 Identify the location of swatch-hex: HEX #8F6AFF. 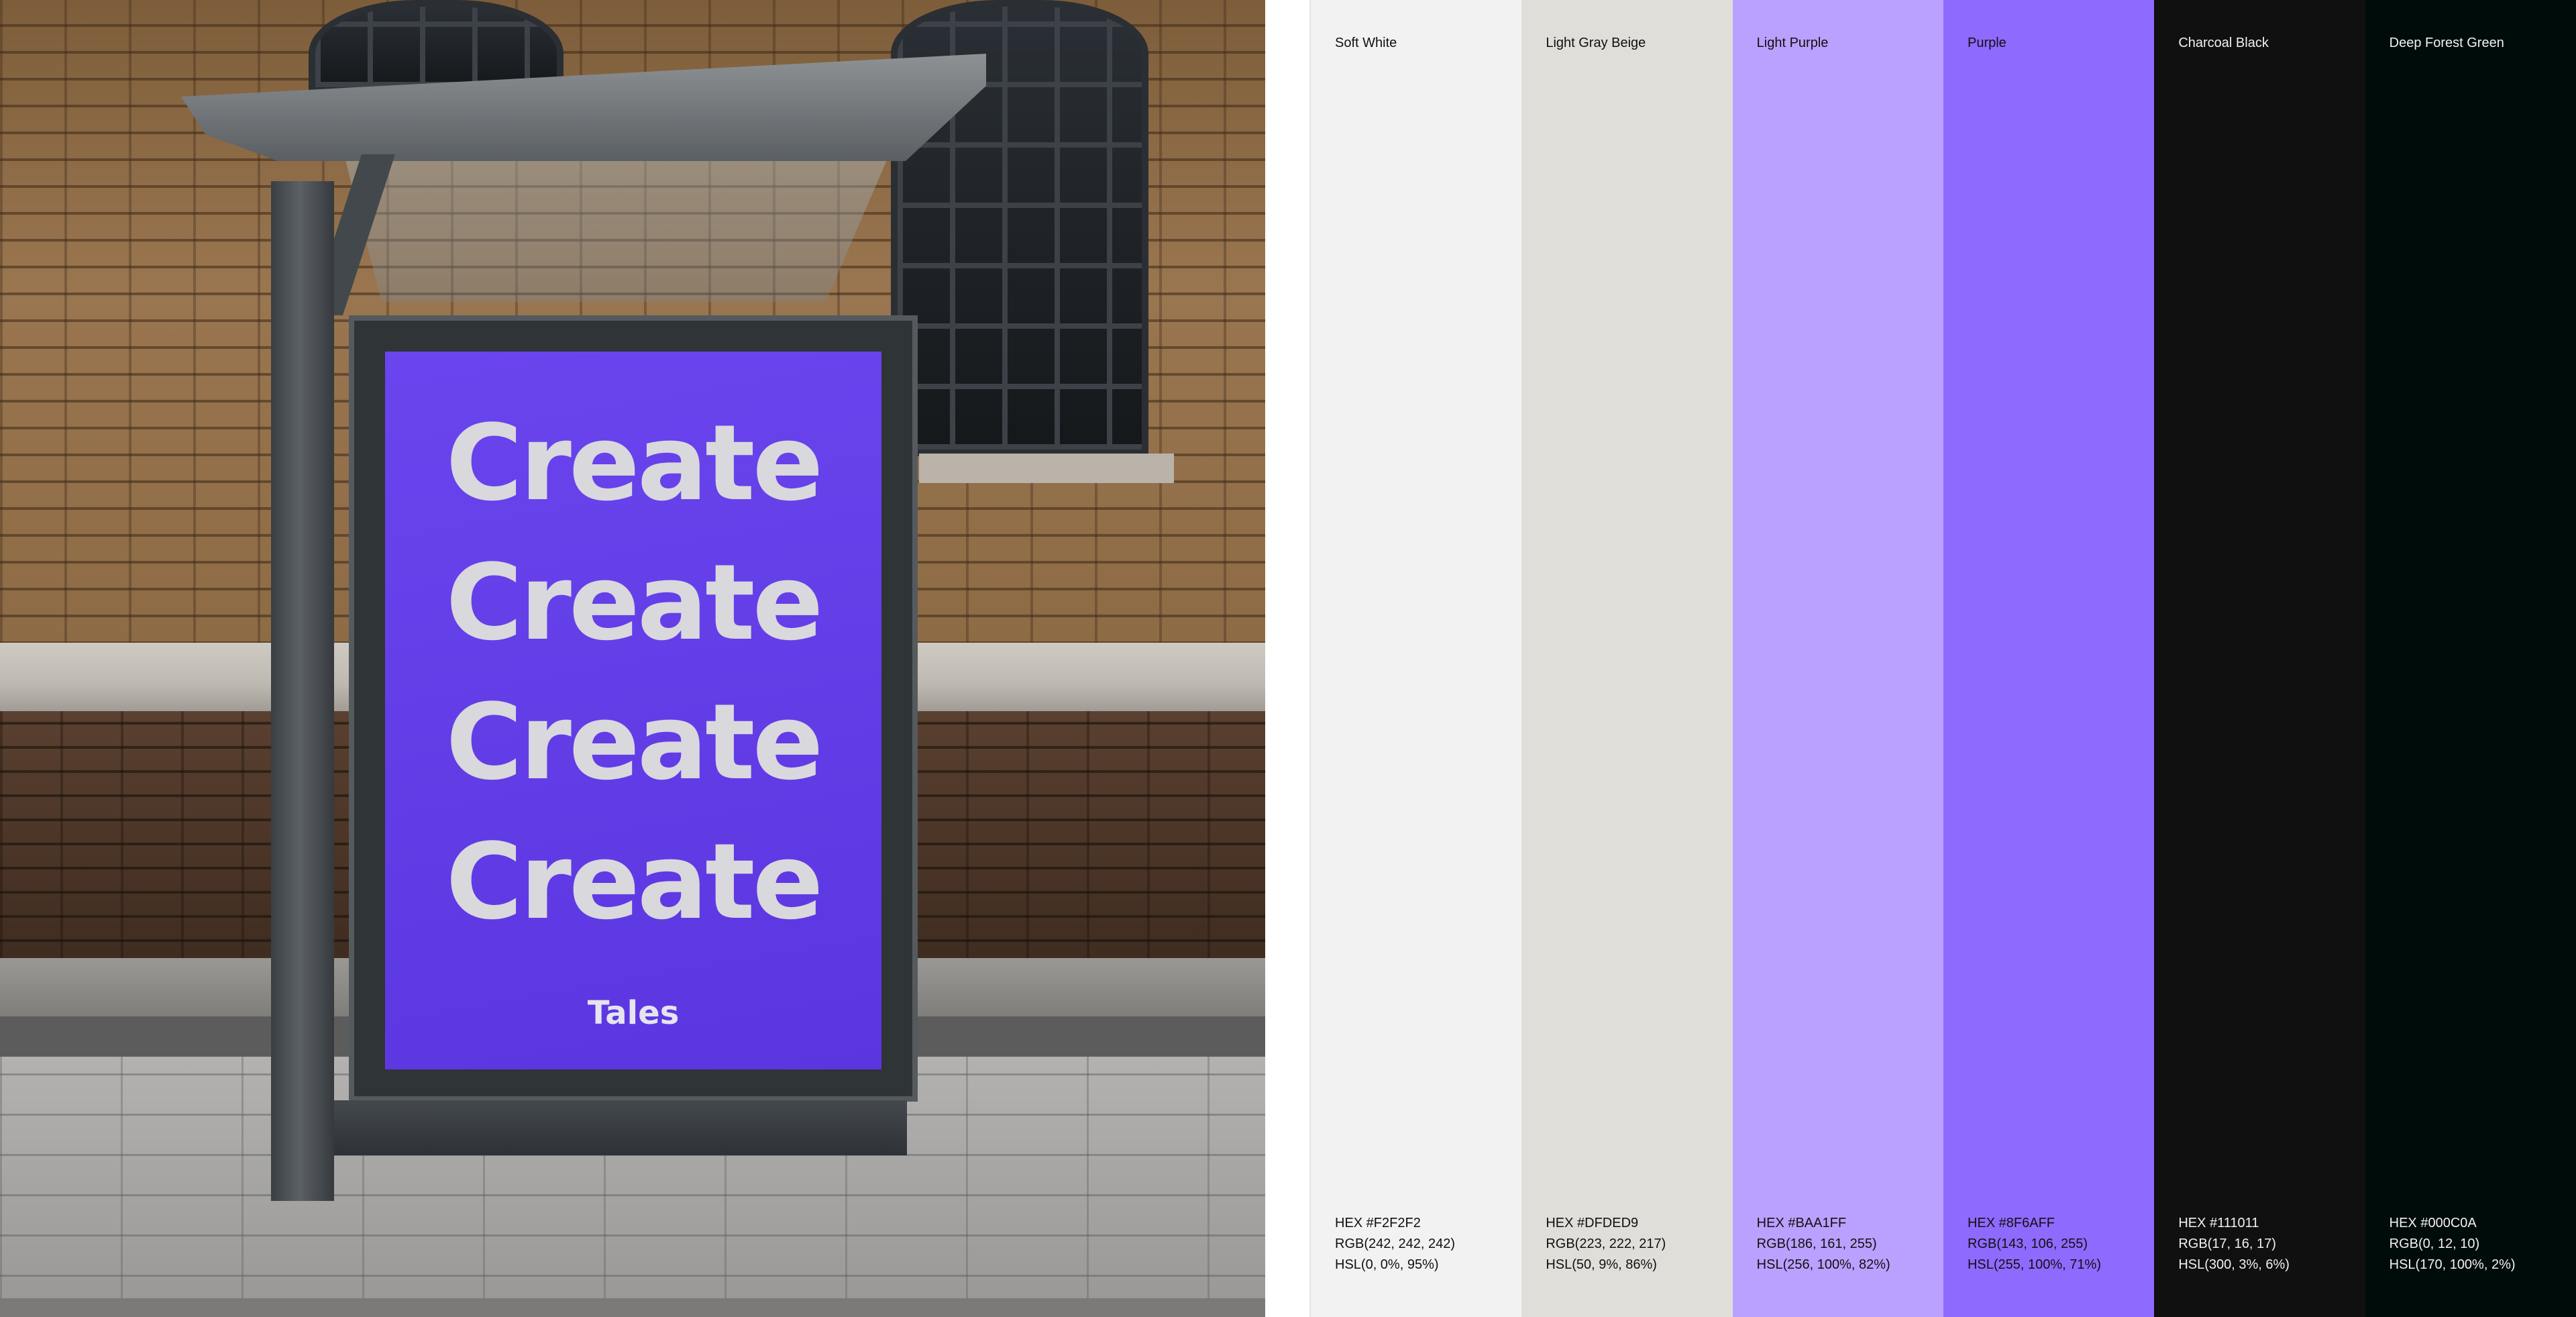
(2011, 1223).